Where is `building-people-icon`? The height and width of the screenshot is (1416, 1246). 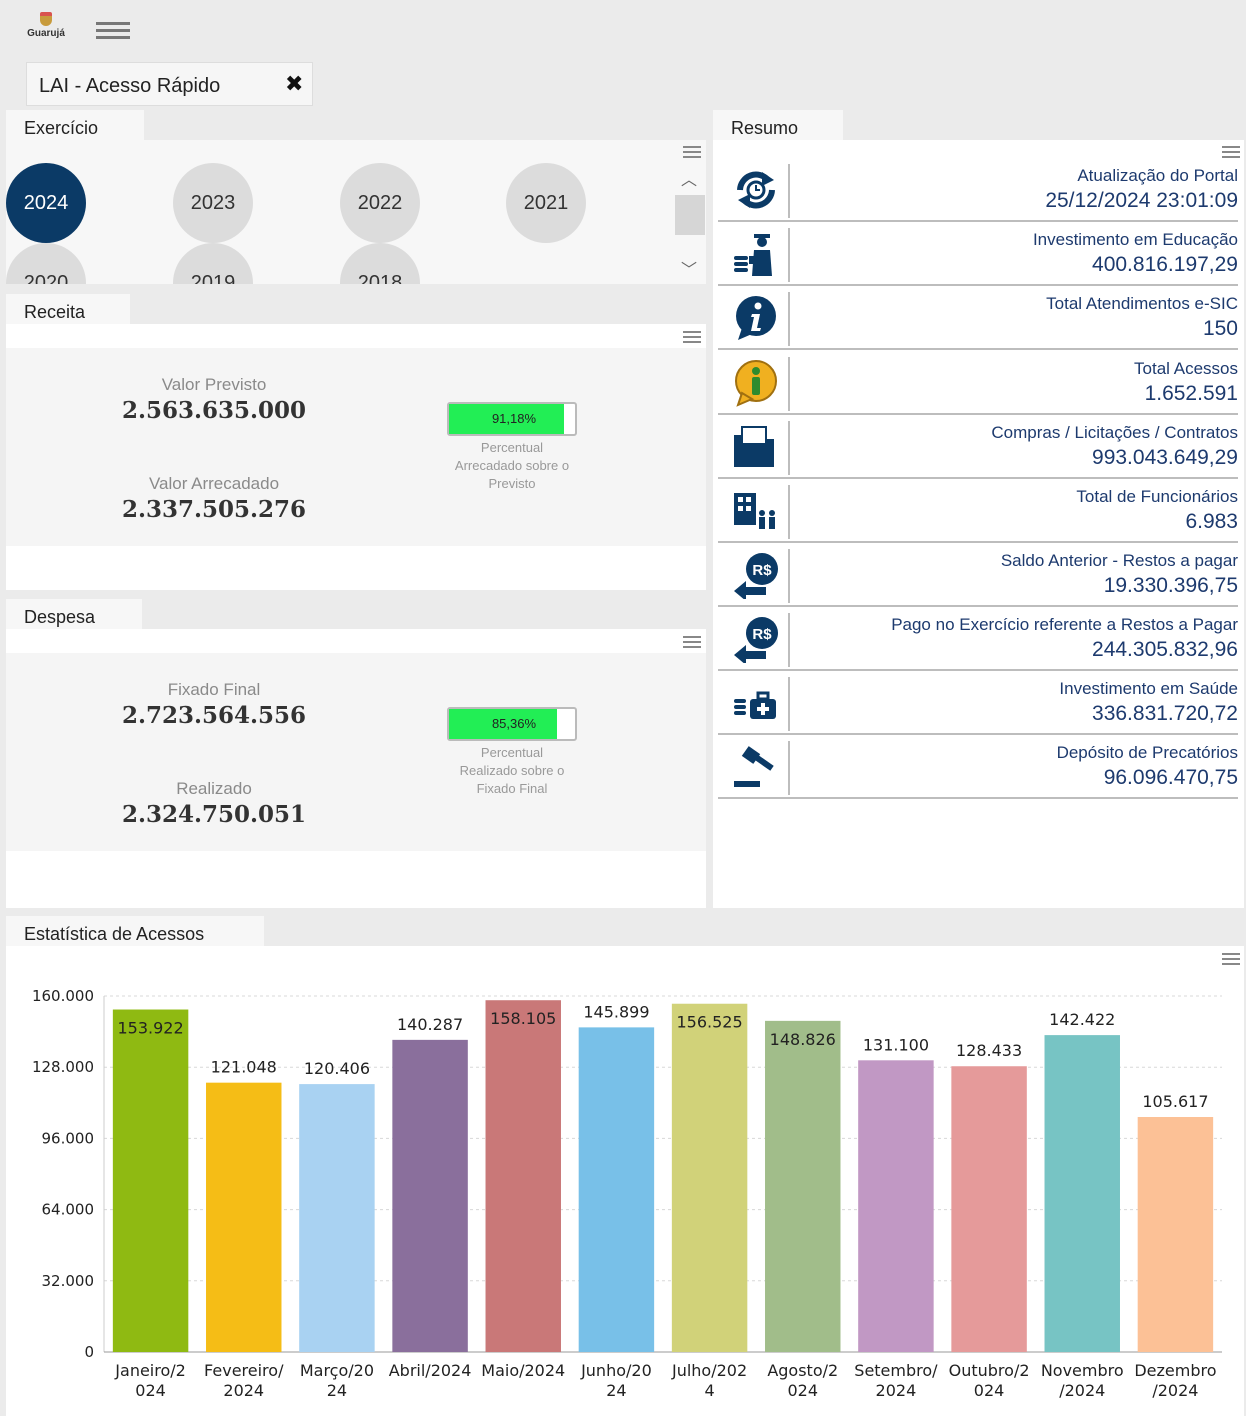 building-people-icon is located at coordinates (755, 512).